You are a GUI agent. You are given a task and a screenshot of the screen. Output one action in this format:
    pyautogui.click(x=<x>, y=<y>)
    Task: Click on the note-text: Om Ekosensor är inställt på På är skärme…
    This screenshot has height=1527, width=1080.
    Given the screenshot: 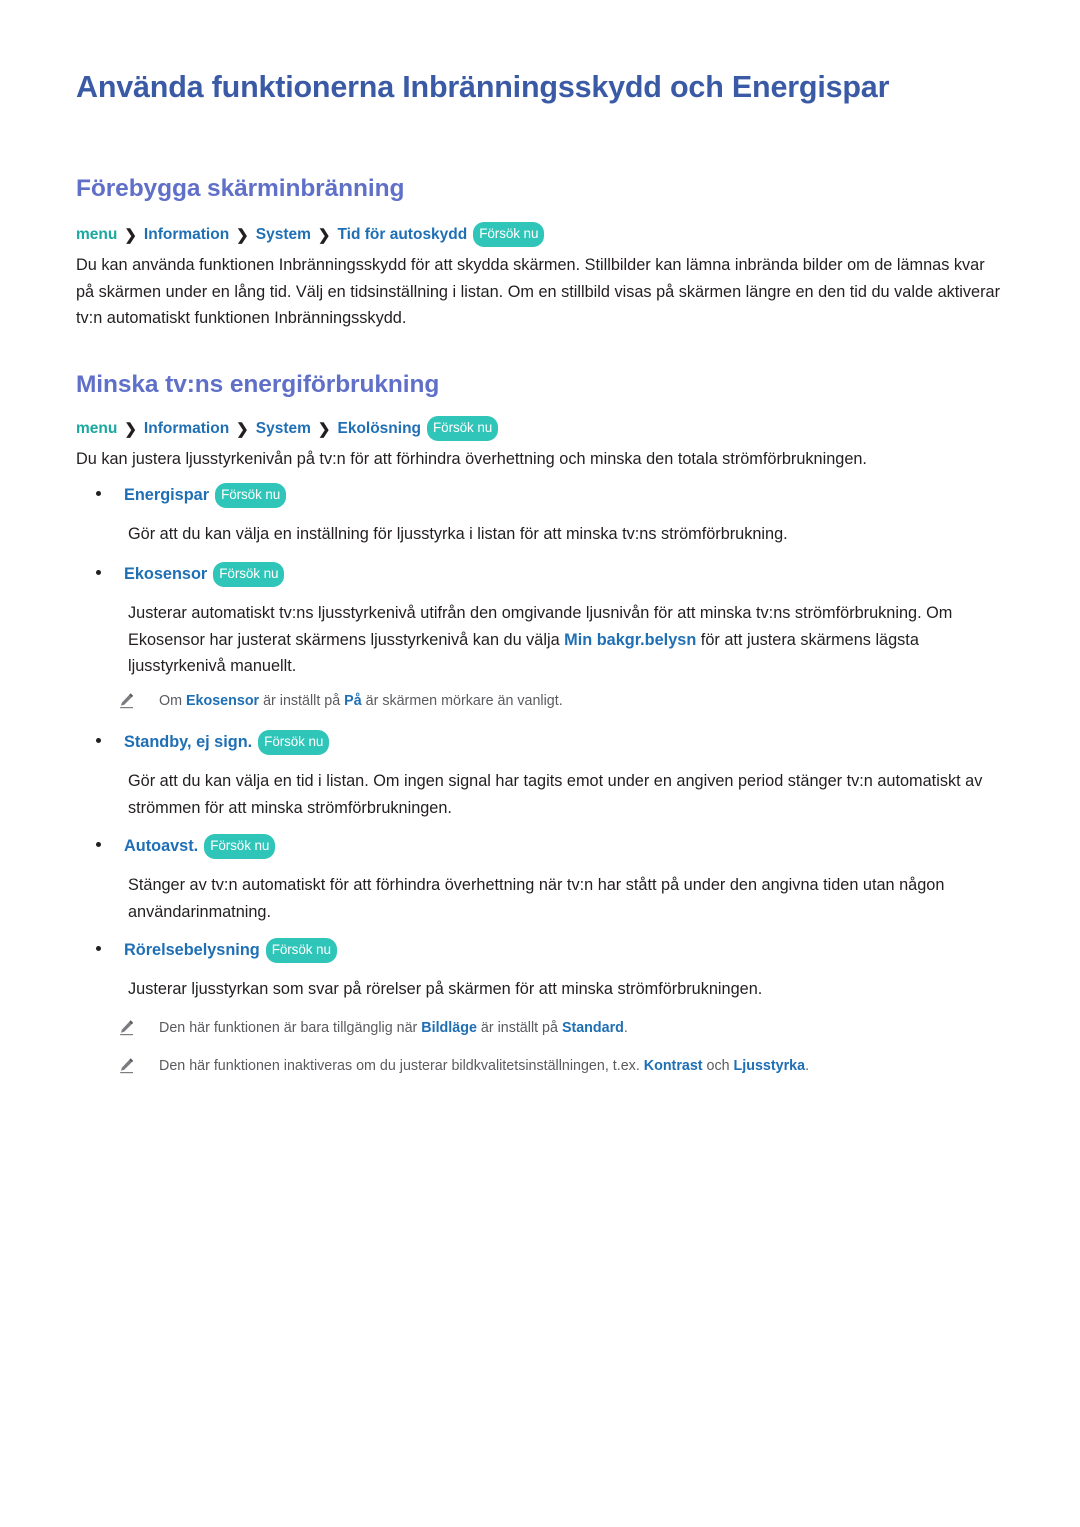 What is the action you would take?
    pyautogui.click(x=361, y=701)
    